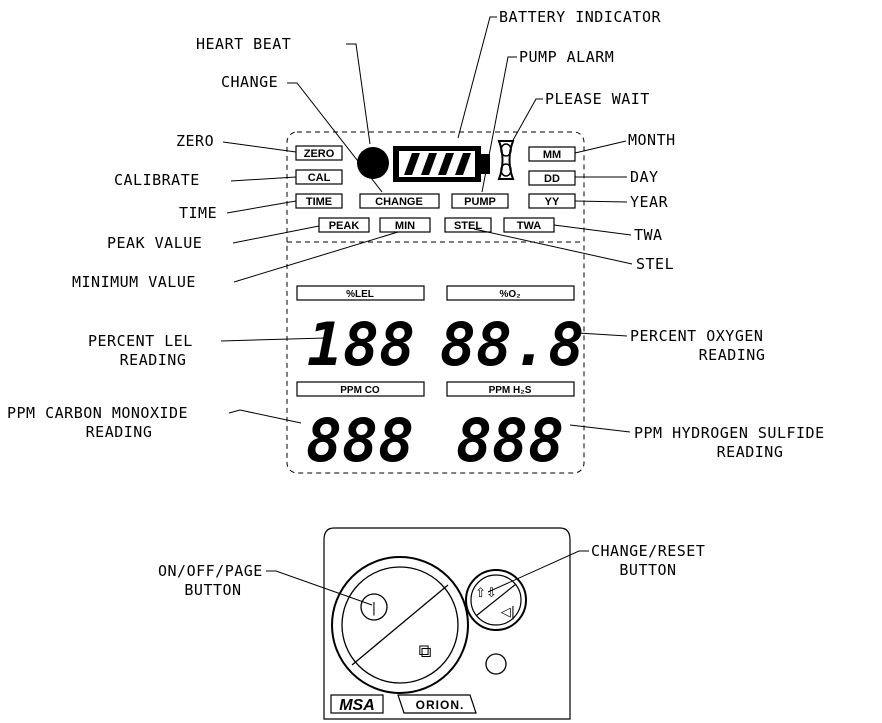 The width and height of the screenshot is (882, 723). What do you see at coordinates (440, 705) in the screenshot?
I see `orion-logo: ORION.` at bounding box center [440, 705].